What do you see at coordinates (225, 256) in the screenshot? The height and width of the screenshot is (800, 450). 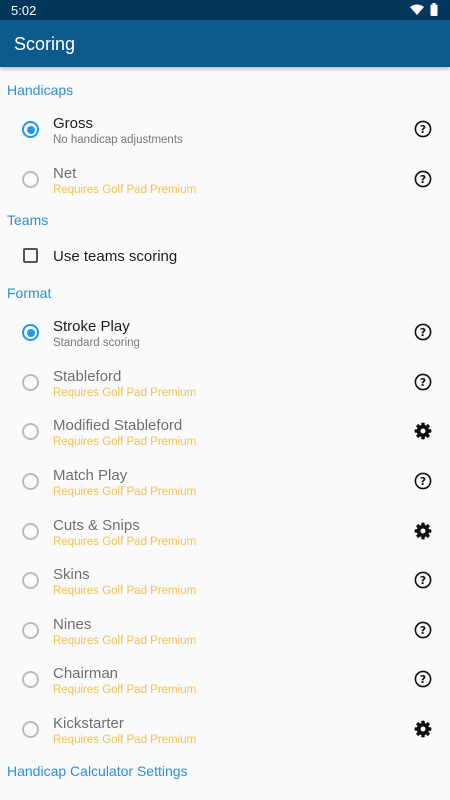 I see `option-use-teams-scoring: Use teams scoring` at bounding box center [225, 256].